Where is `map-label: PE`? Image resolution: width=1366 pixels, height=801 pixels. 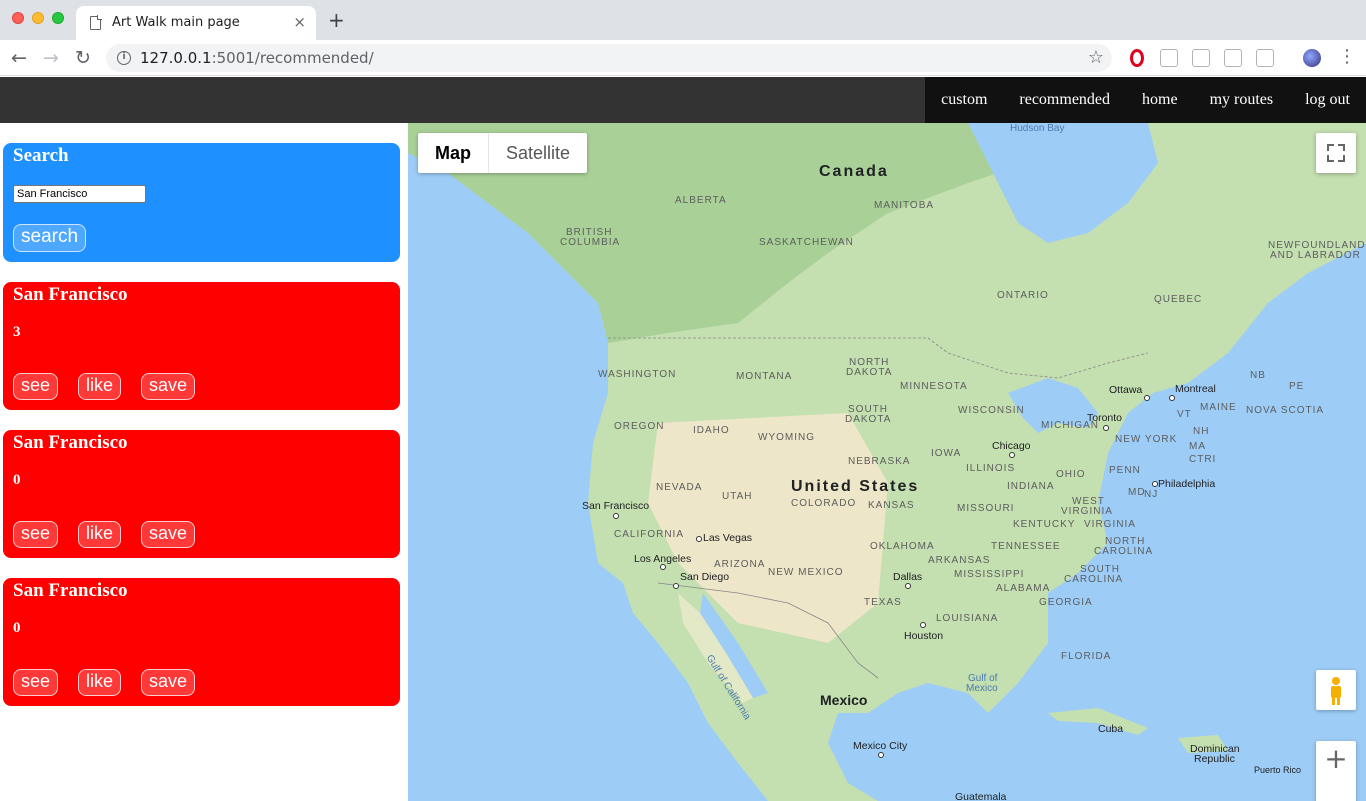 map-label: PE is located at coordinates (1297, 386).